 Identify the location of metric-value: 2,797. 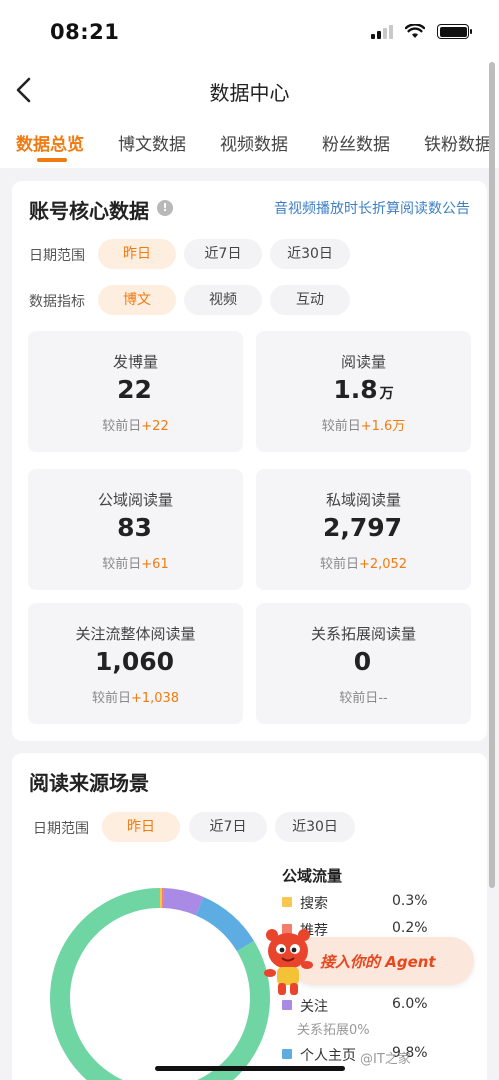
(362, 527).